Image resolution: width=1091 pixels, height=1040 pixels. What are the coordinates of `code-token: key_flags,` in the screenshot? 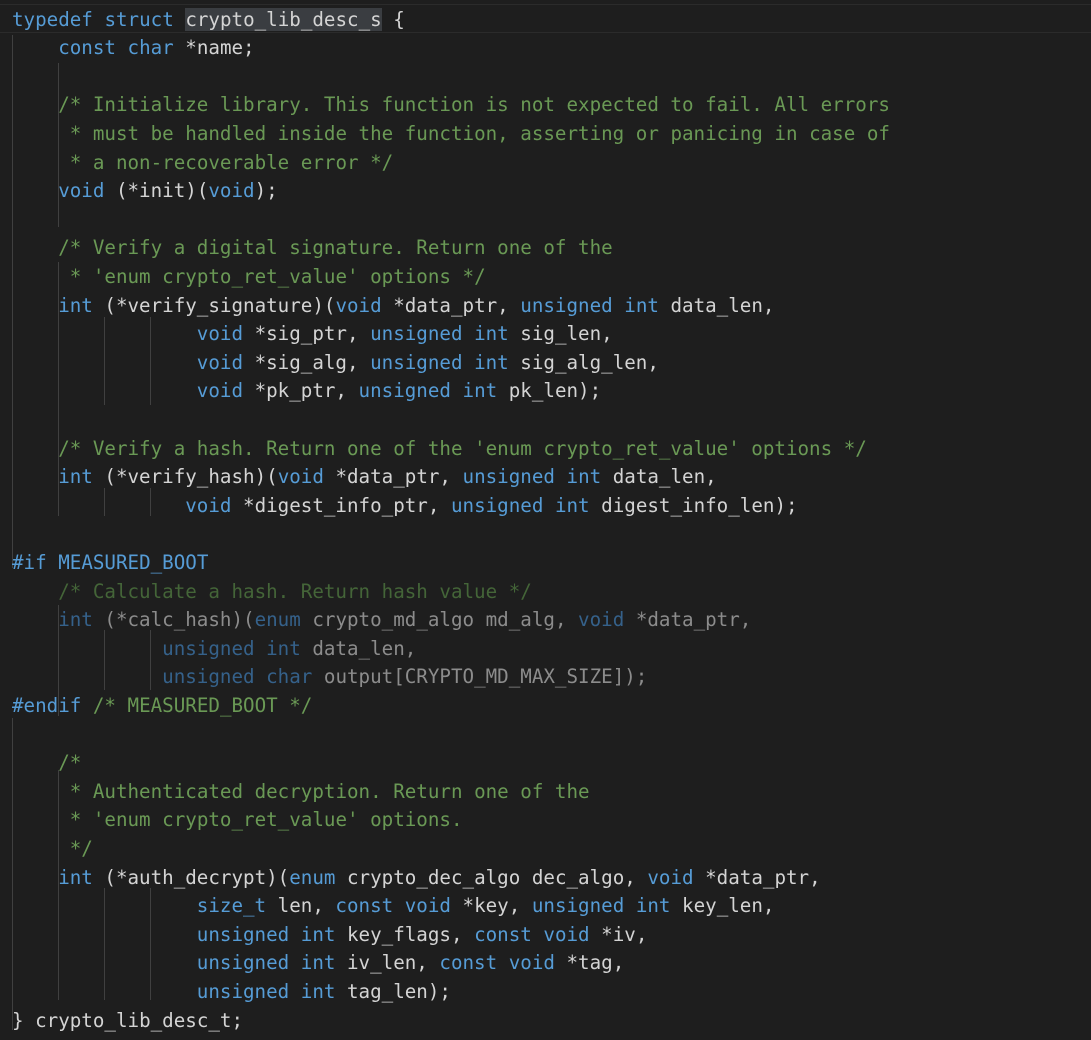 It's located at (405, 934).